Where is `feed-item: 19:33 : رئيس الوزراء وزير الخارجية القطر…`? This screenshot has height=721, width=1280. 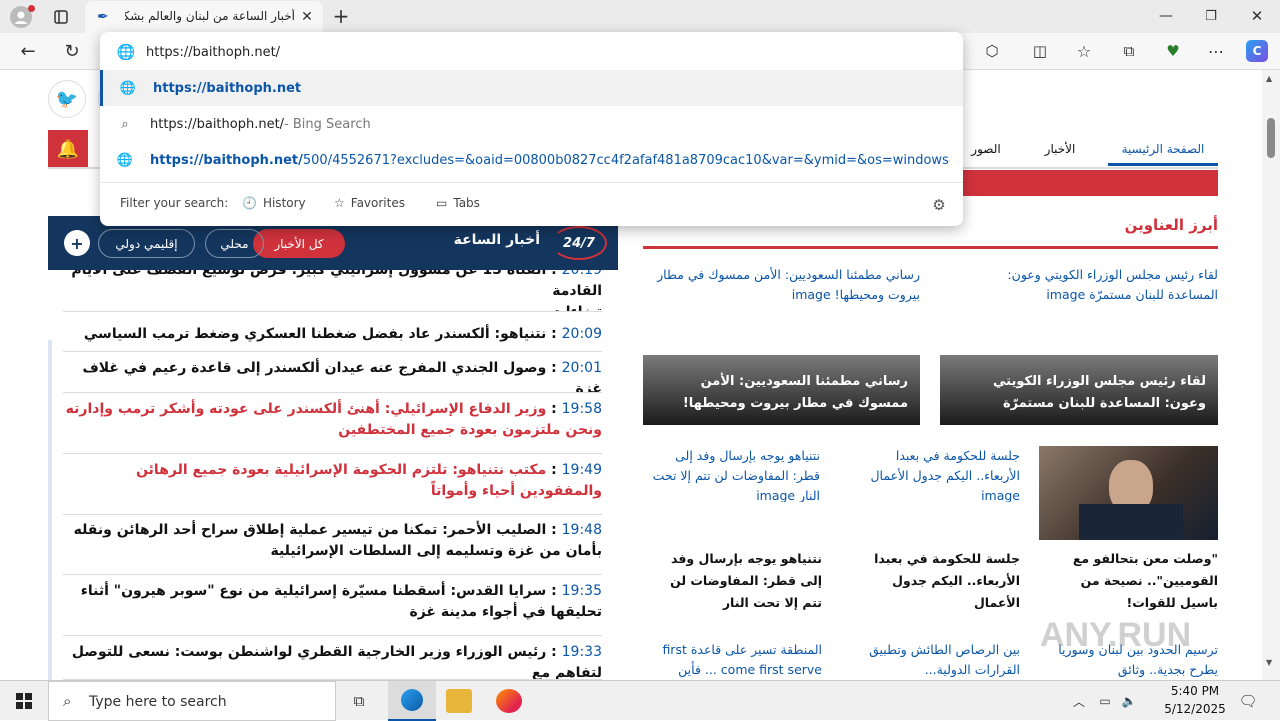 feed-item: 19:33 : رئيس الوزراء وزير الخارجية القطر… is located at coordinates (332, 658).